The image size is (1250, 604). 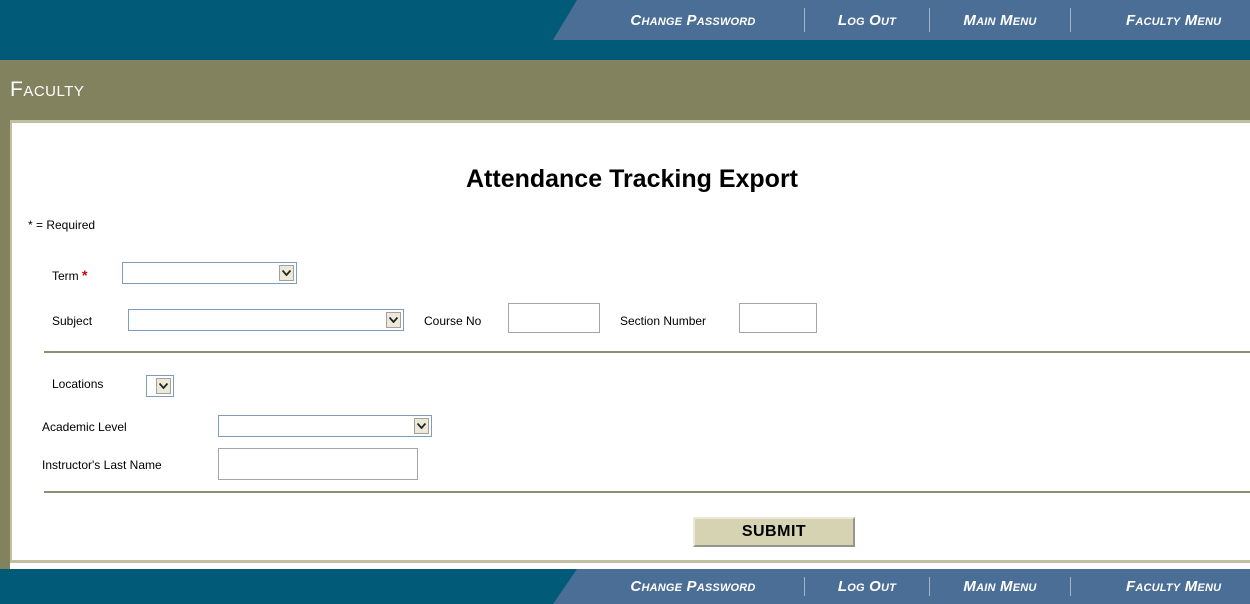 I want to click on content-frame-edge, so click(x=5, y=344).